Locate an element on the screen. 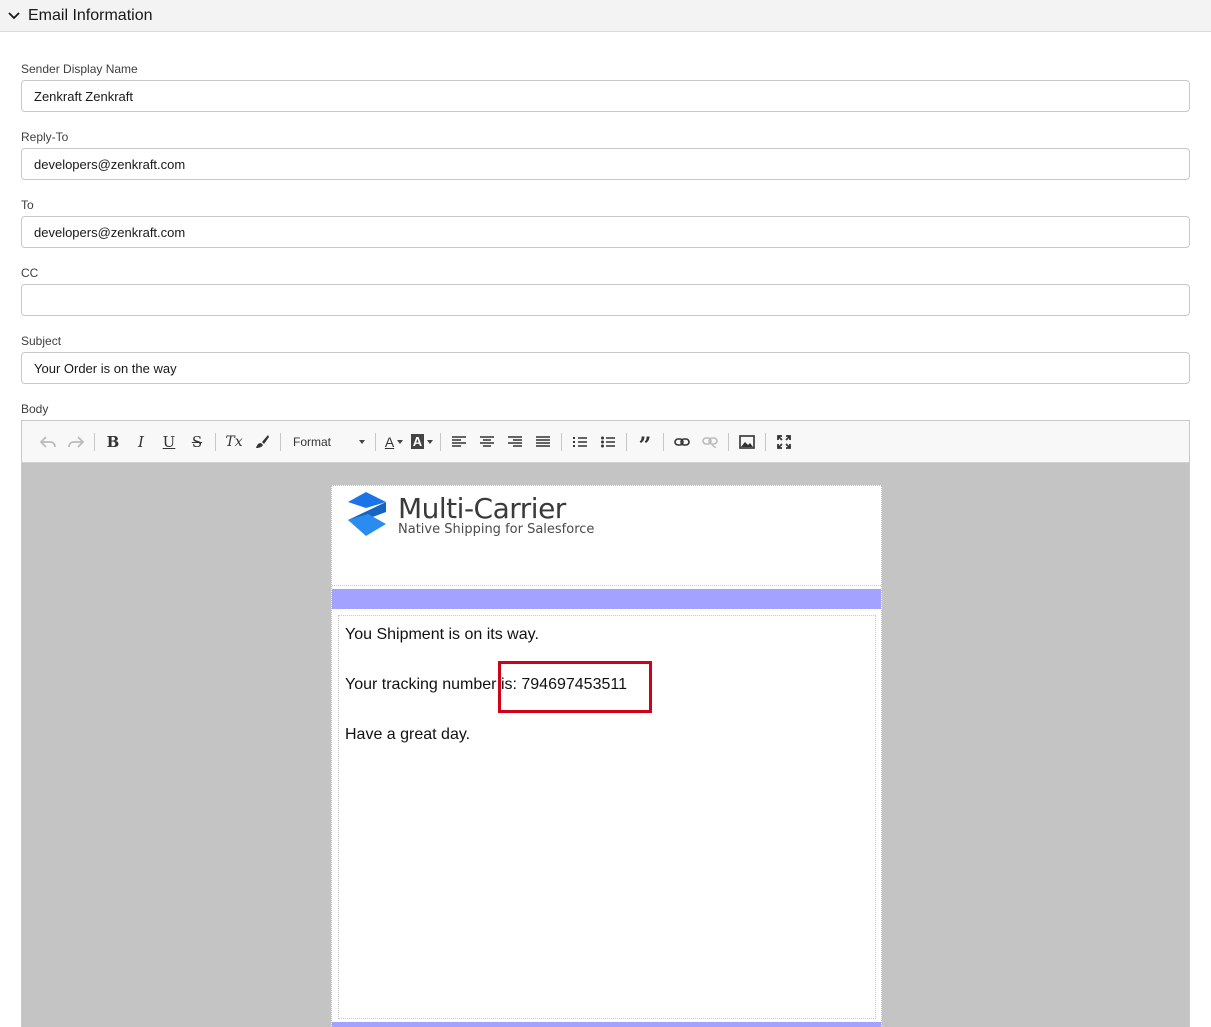 The image size is (1211, 1027). text-color-button: A is located at coordinates (394, 442).